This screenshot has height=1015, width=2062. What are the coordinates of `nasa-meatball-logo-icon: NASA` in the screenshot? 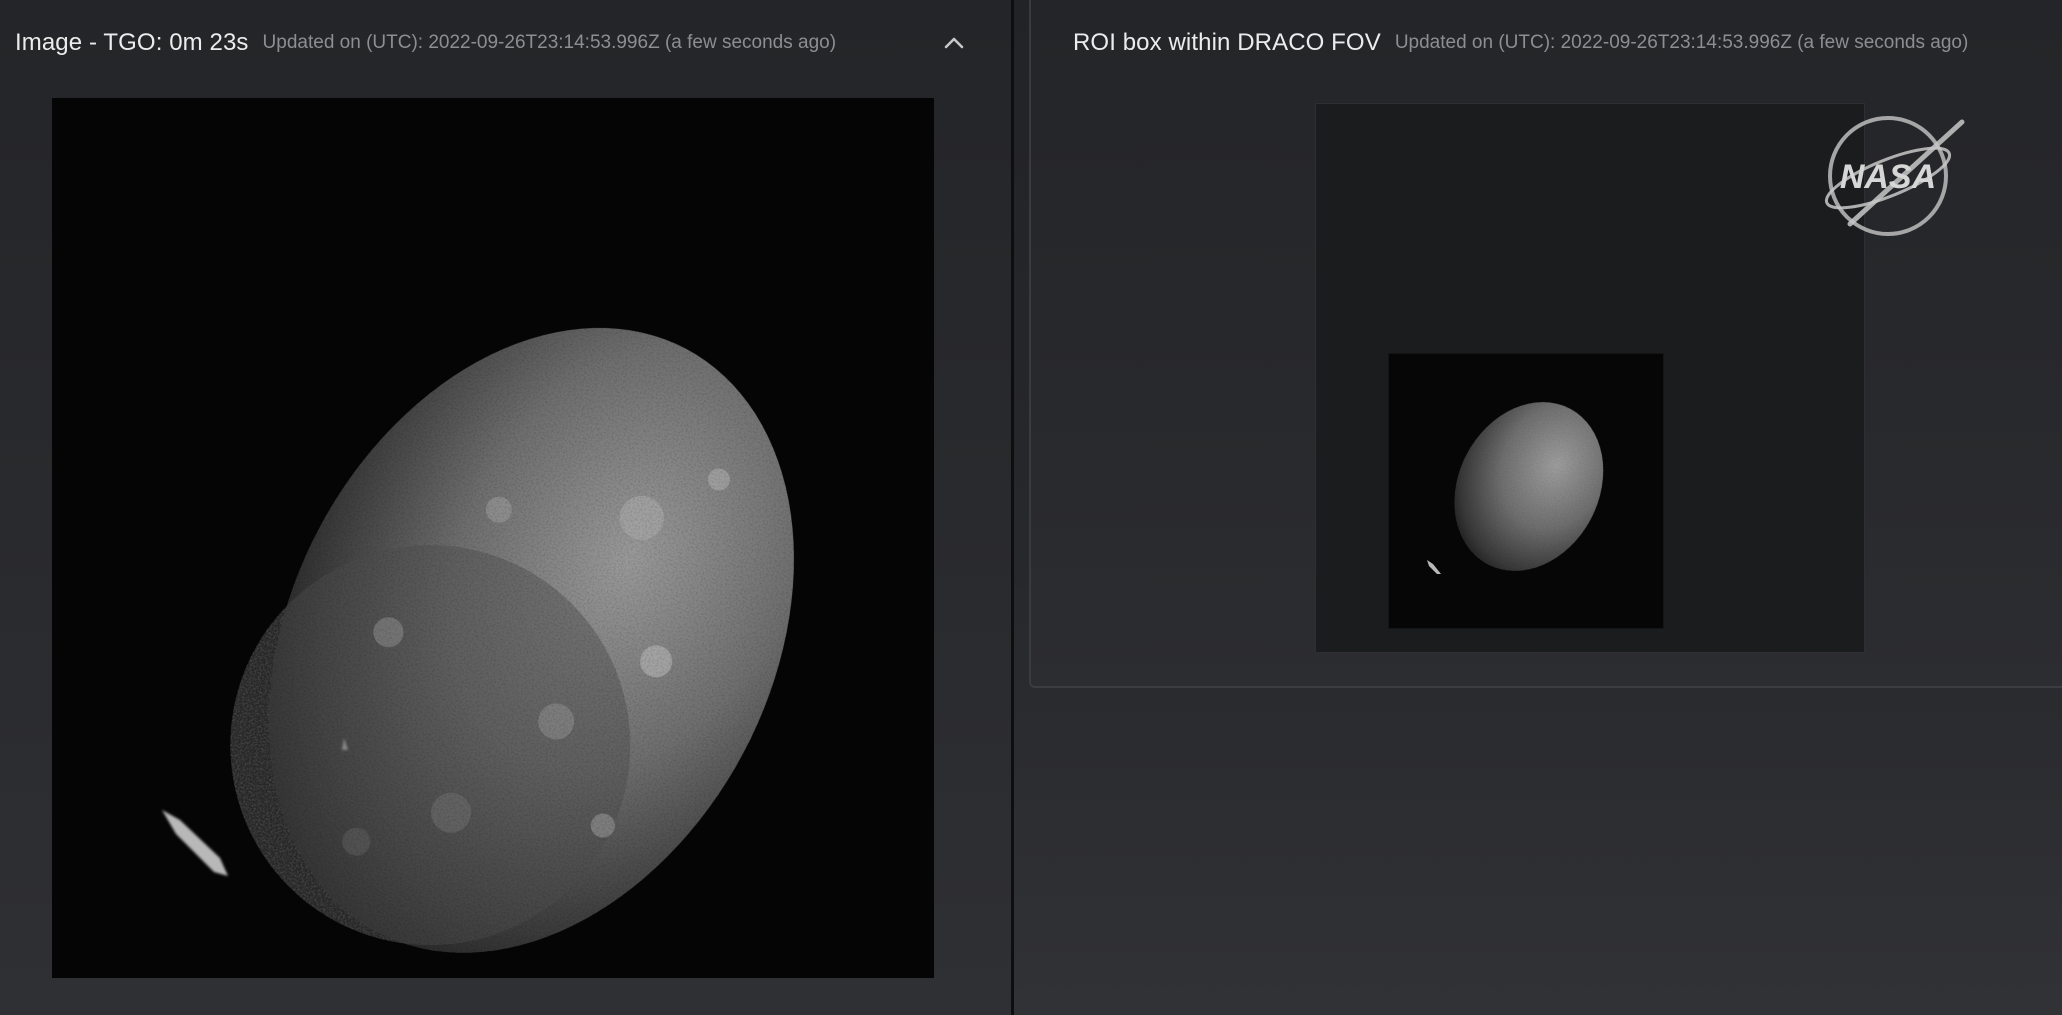 It's located at (1894, 176).